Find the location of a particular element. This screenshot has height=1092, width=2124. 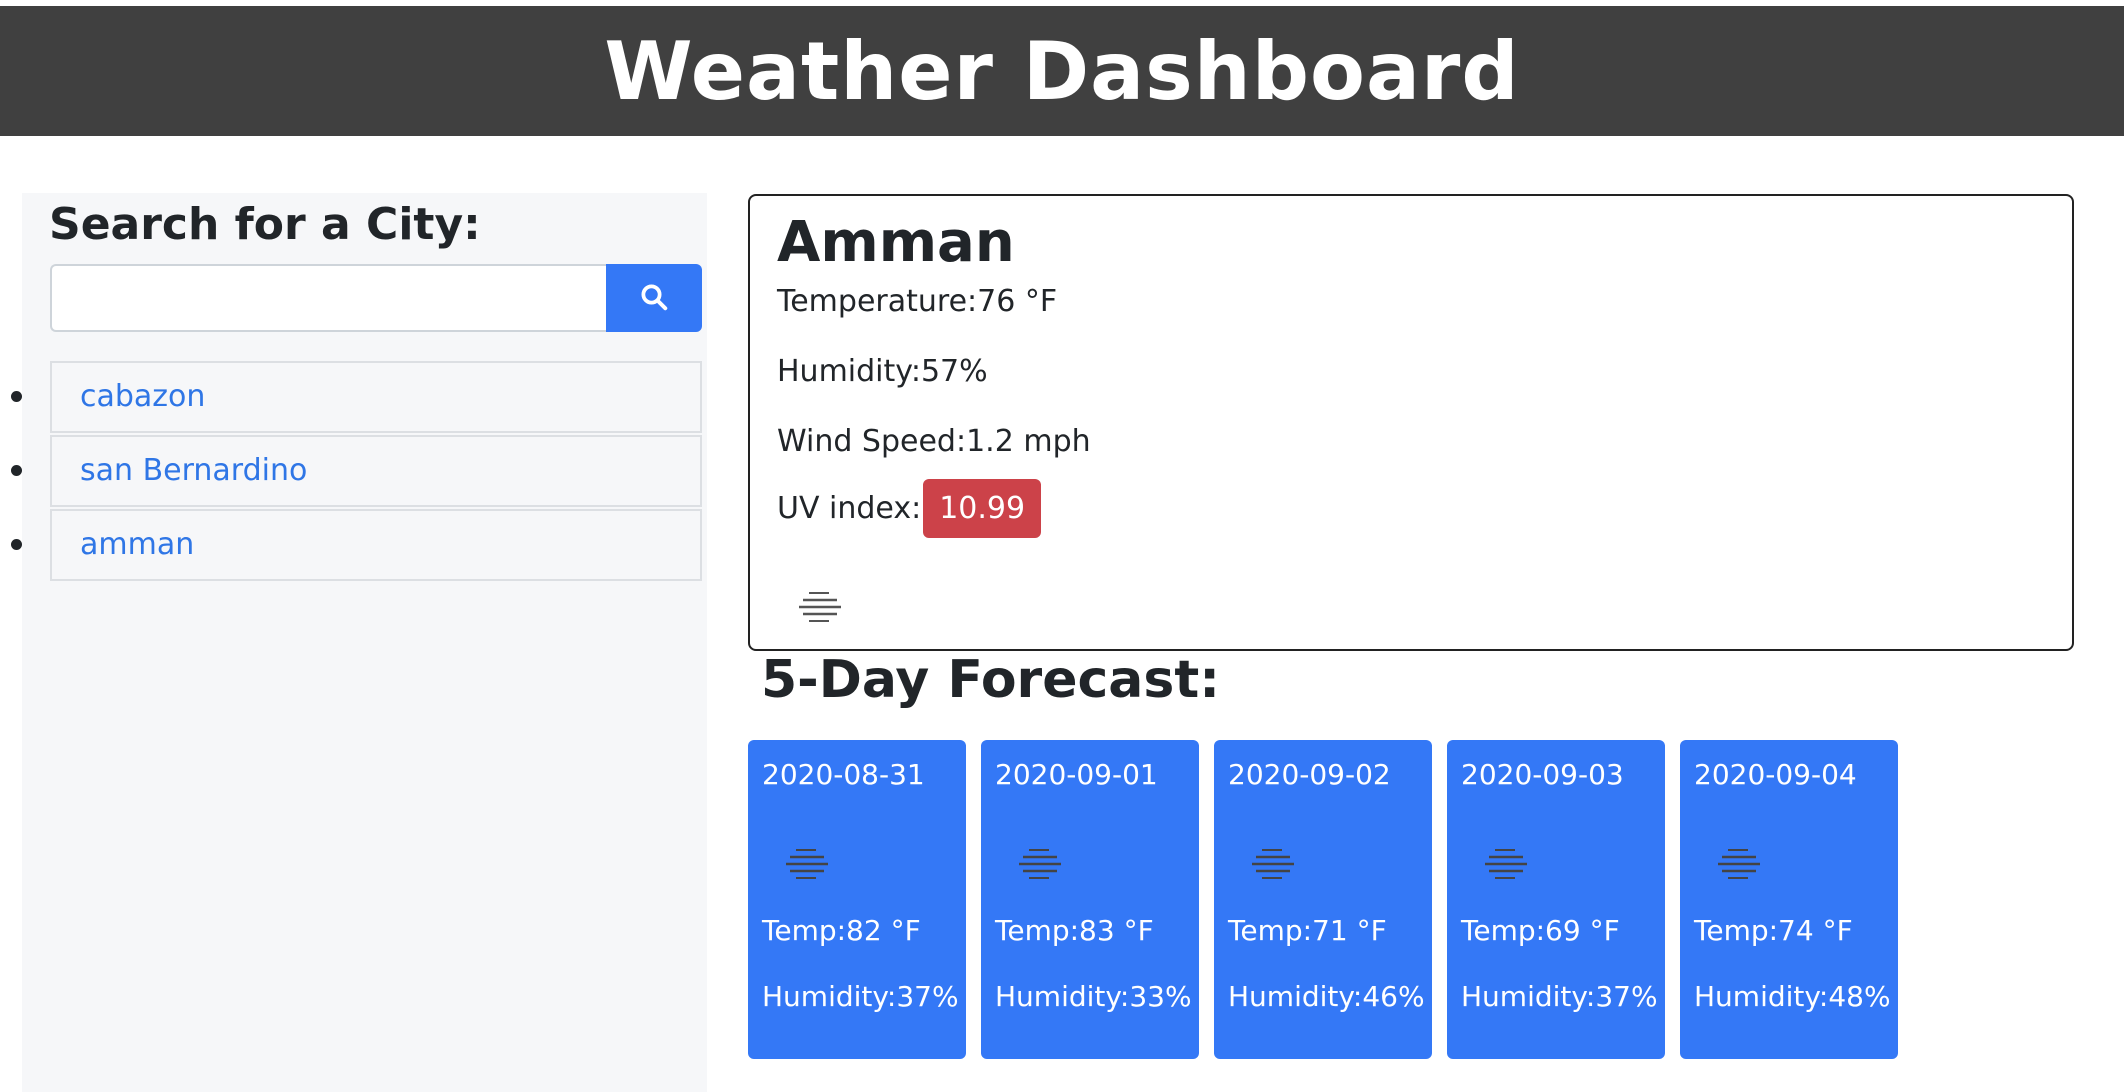

forecast-date: 2020-09-02 is located at coordinates (1309, 774).